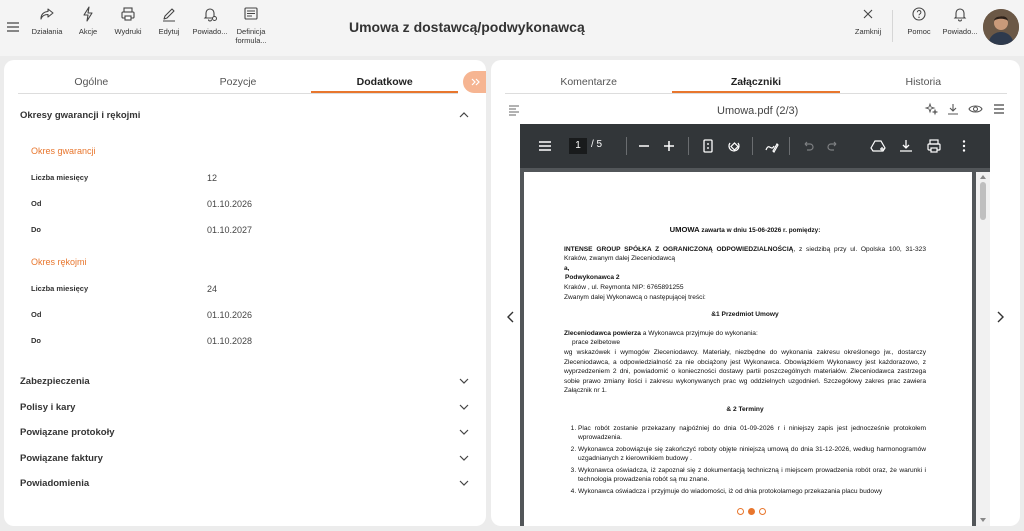 The image size is (1024, 531). I want to click on section-title: Polisy i kary, so click(48, 407).